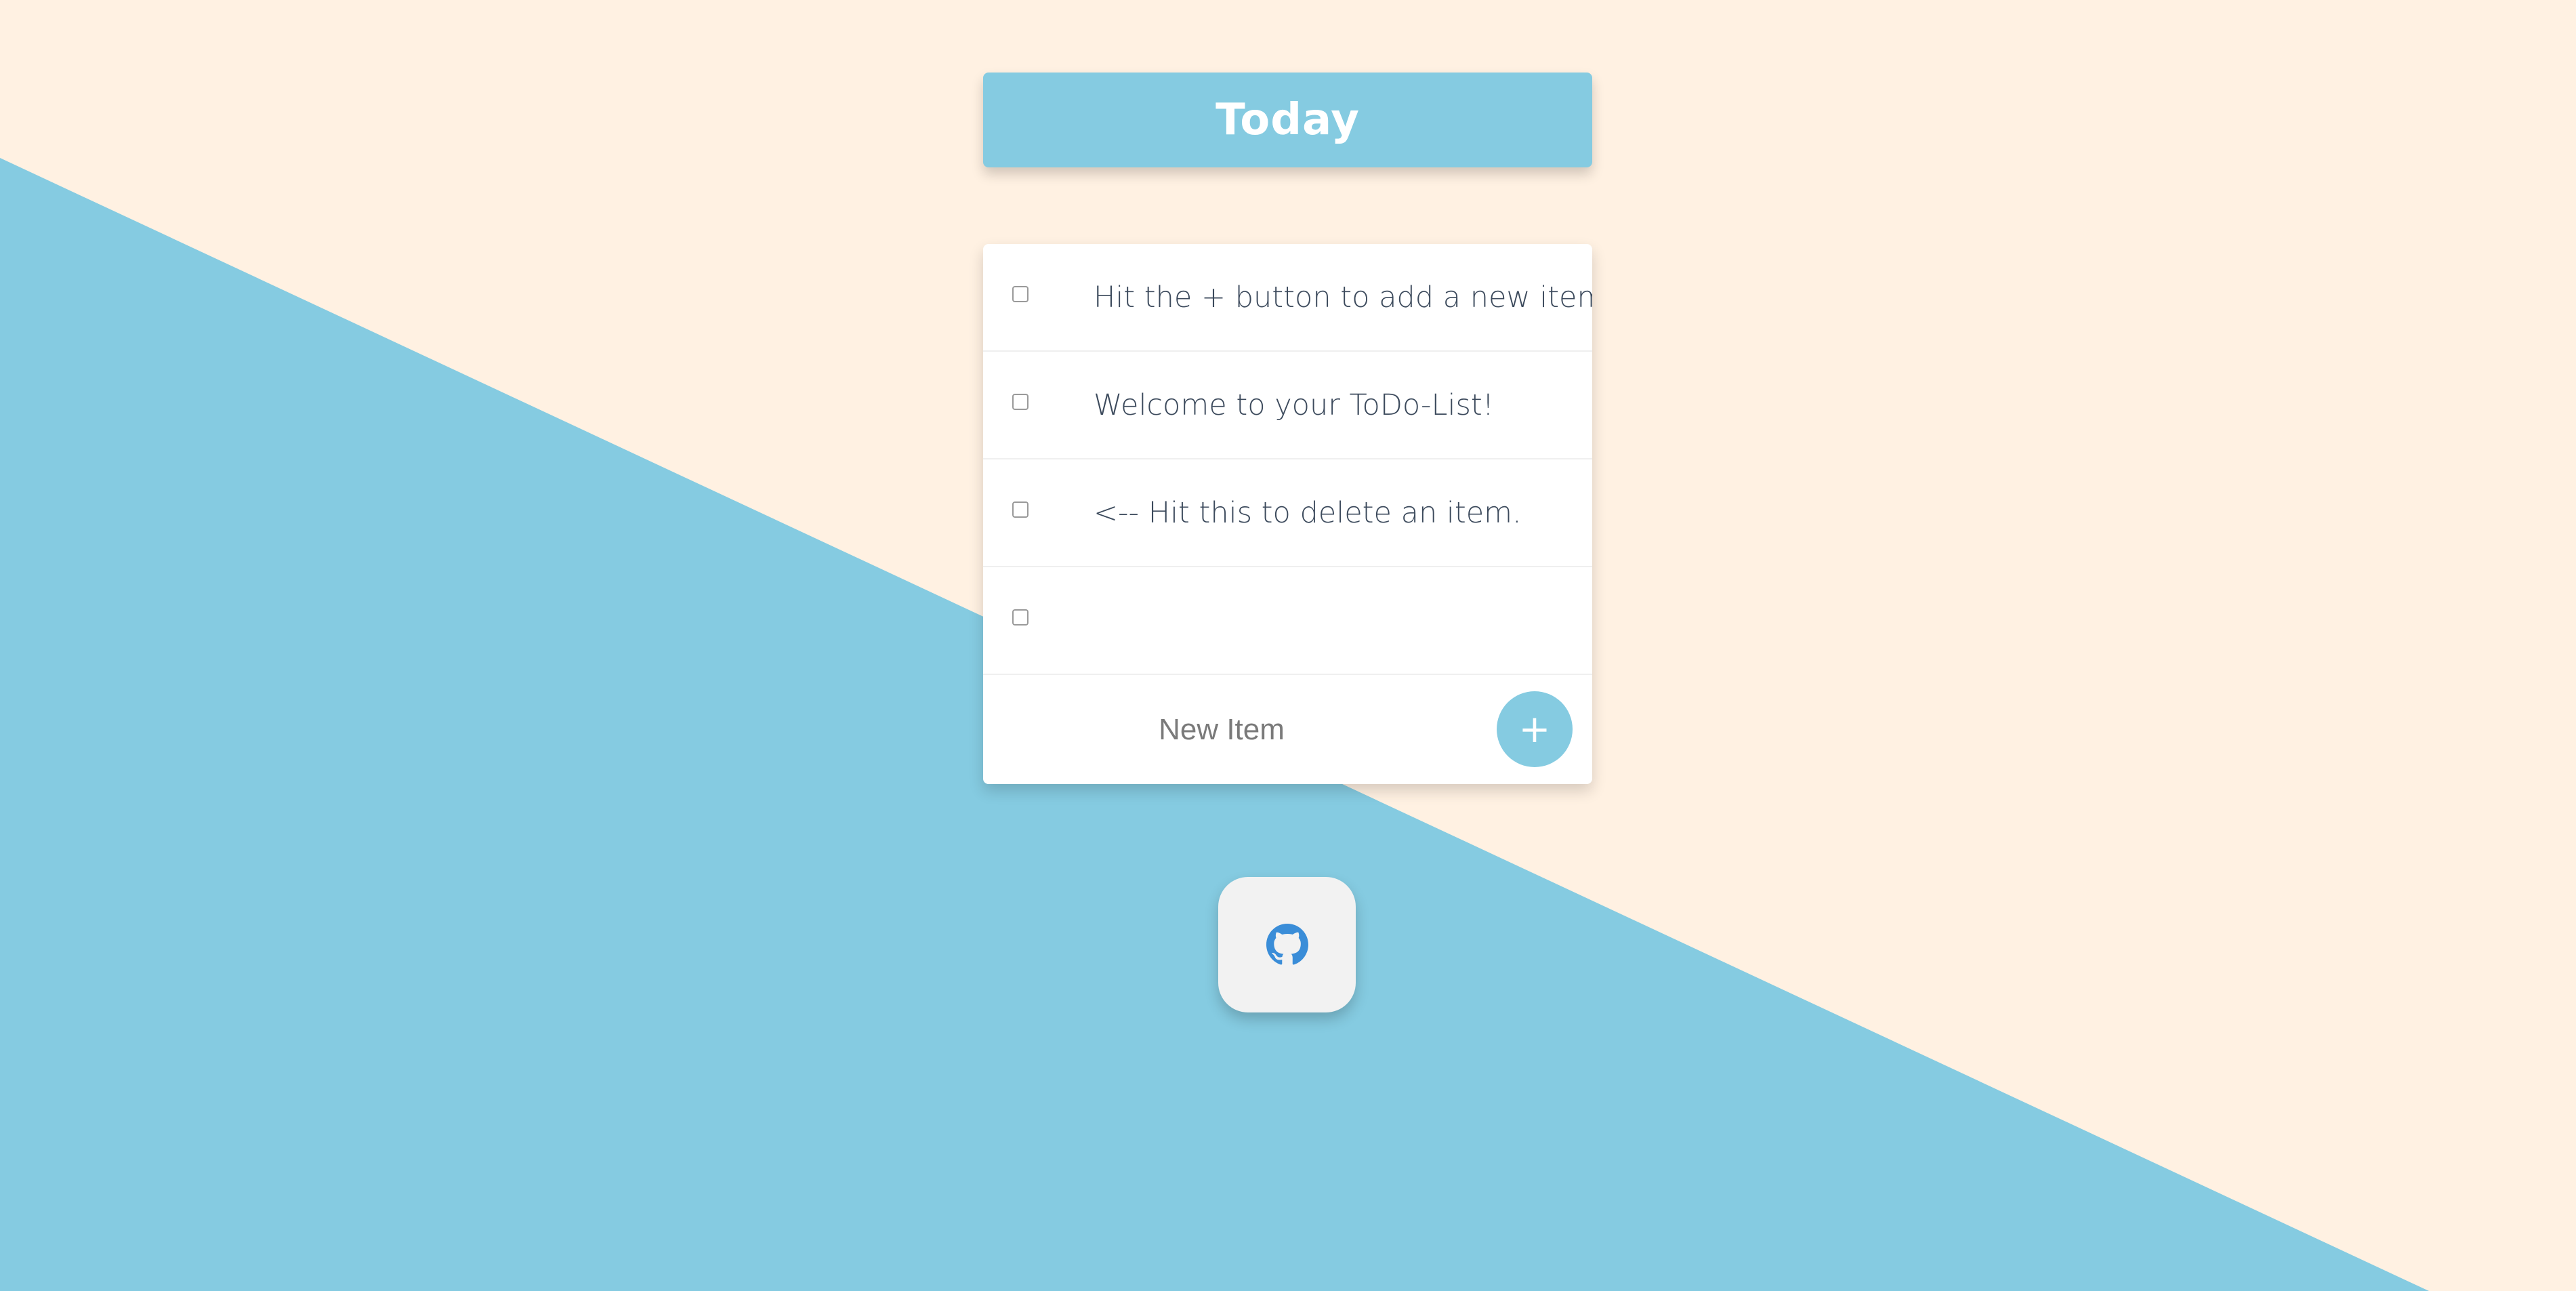  I want to click on github-icon, so click(1287, 944).